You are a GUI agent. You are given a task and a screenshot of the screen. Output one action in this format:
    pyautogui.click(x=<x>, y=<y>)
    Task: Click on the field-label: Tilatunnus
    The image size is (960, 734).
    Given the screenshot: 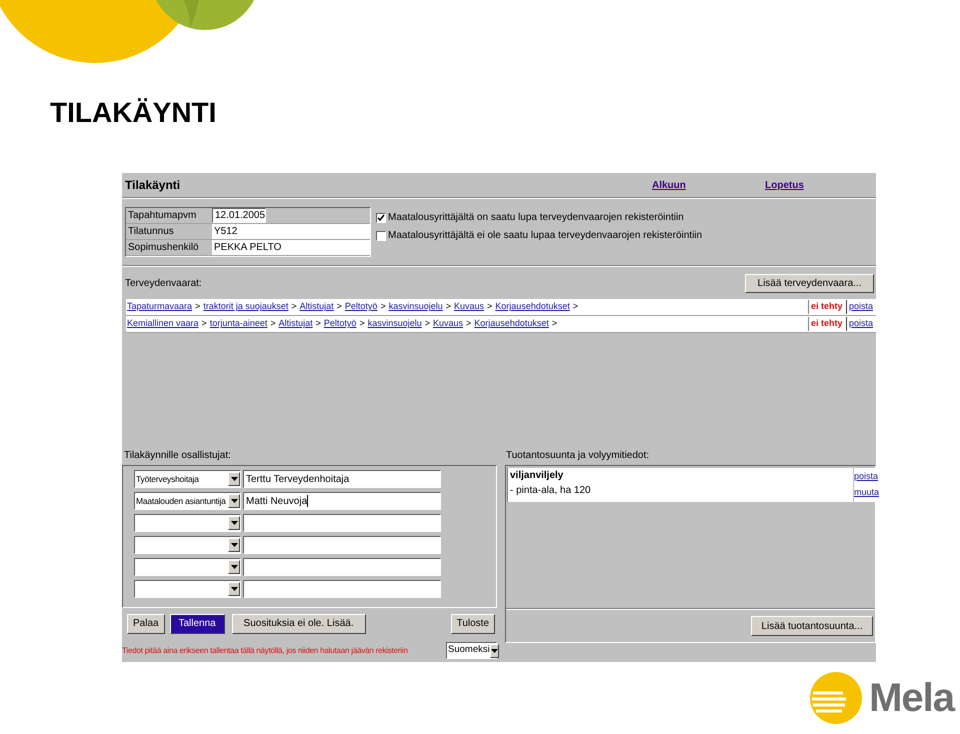 What is the action you would take?
    pyautogui.click(x=151, y=232)
    